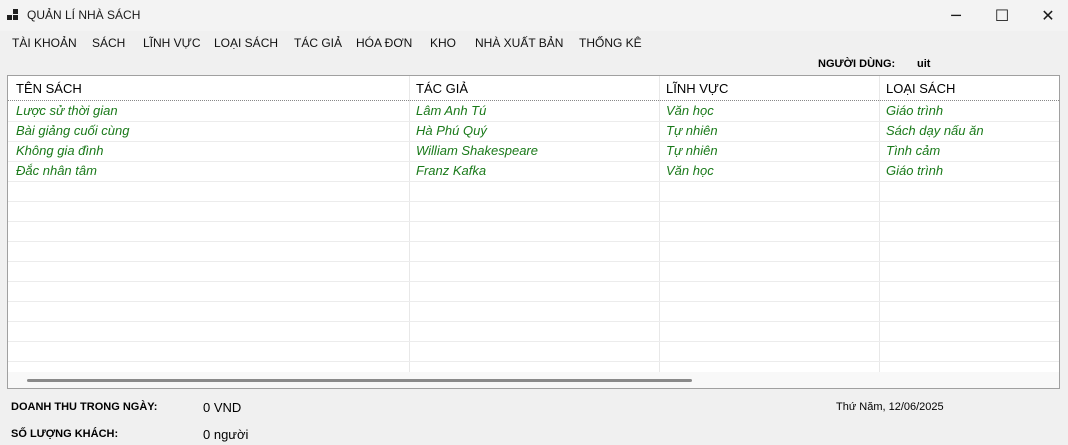 This screenshot has height=445, width=1068. I want to click on minimize-button: ─, so click(956, 15).